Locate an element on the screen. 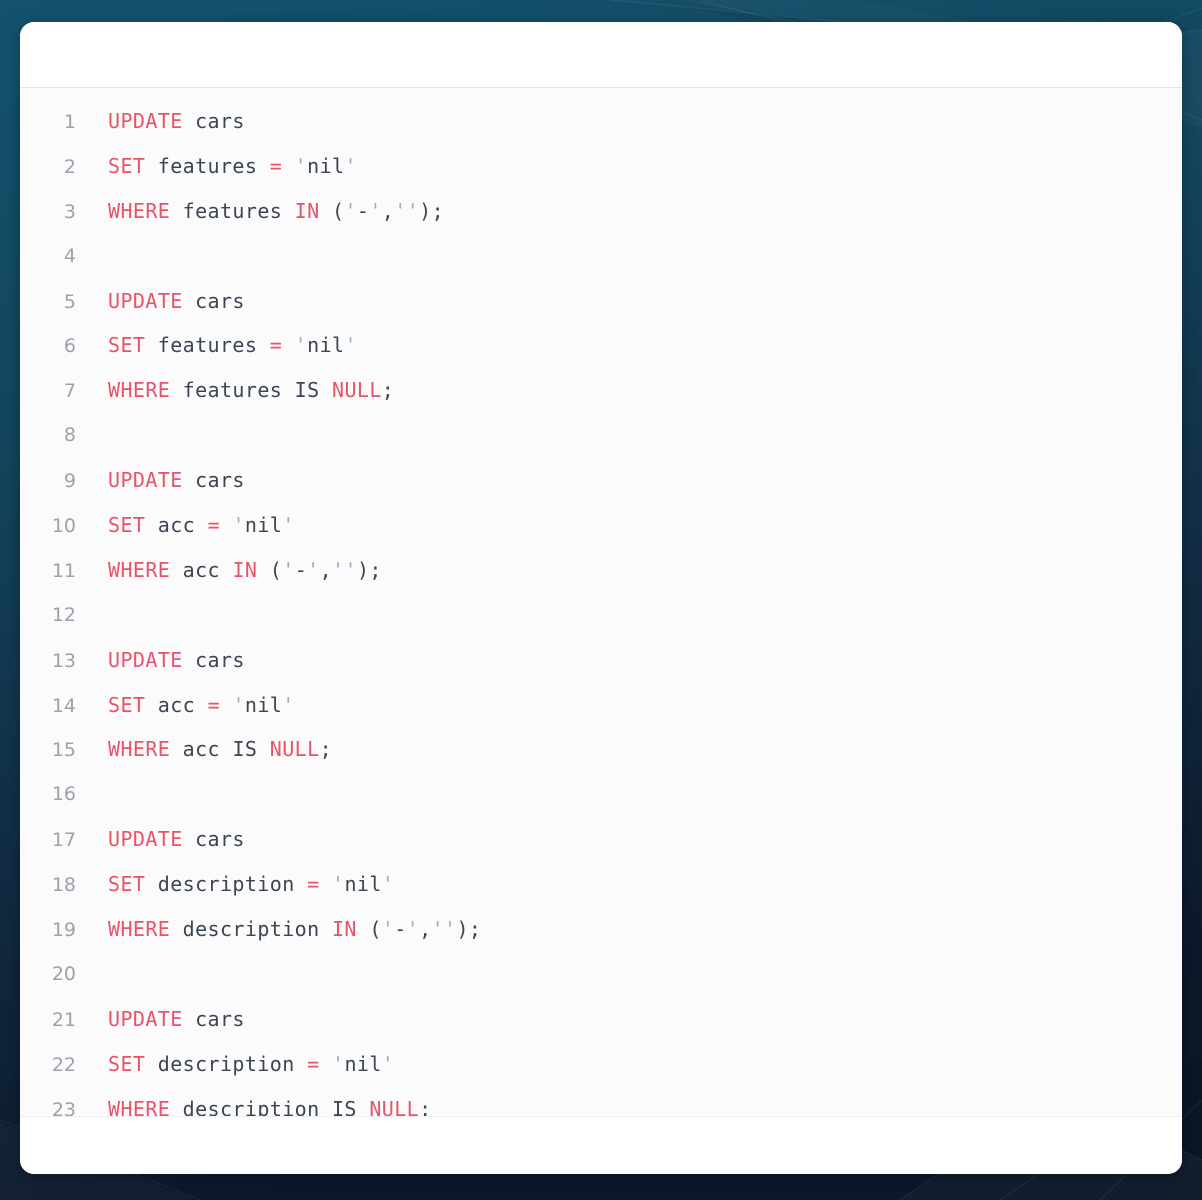 The width and height of the screenshot is (1202, 1200). card-header is located at coordinates (601, 54).